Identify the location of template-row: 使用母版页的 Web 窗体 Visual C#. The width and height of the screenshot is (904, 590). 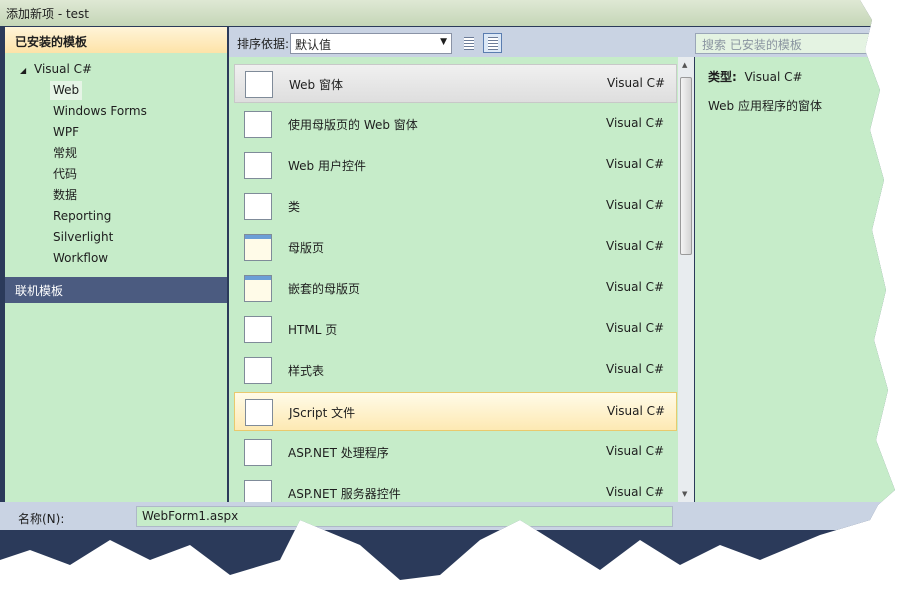
(455, 124).